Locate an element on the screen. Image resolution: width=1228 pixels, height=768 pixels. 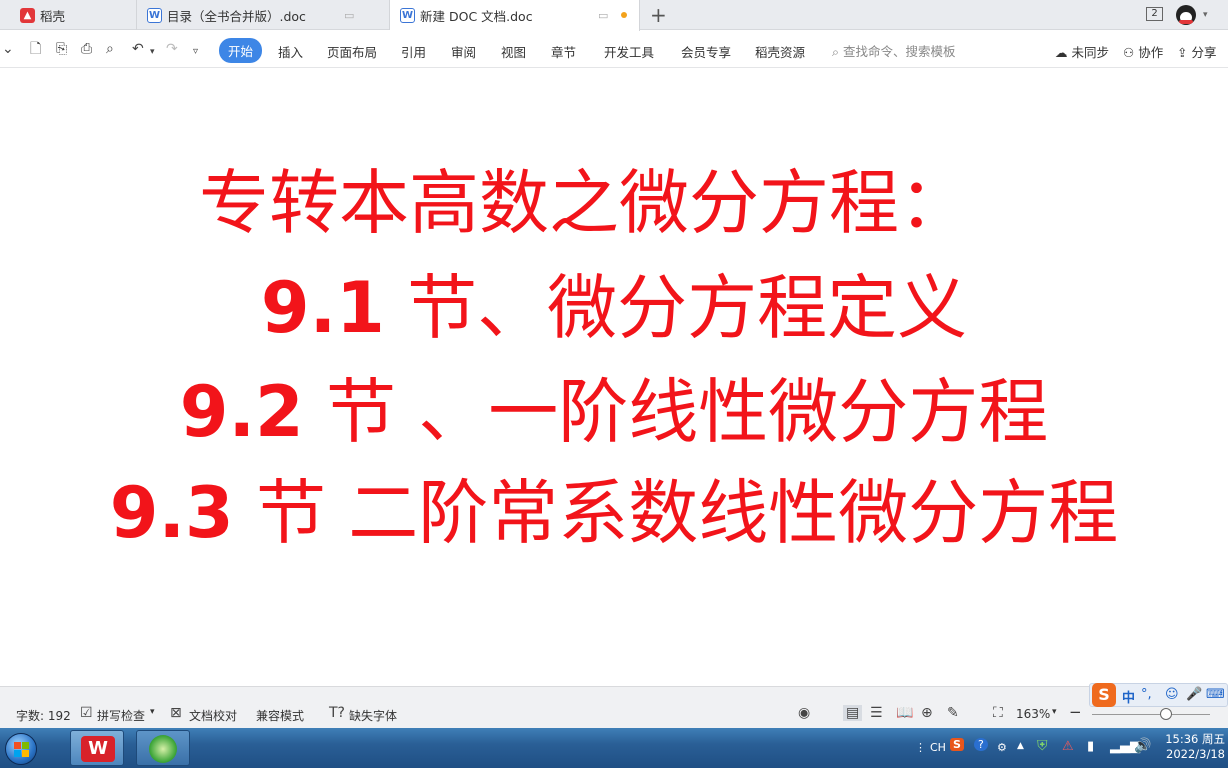
page-view-icon: ▤ is located at coordinates (853, 713).